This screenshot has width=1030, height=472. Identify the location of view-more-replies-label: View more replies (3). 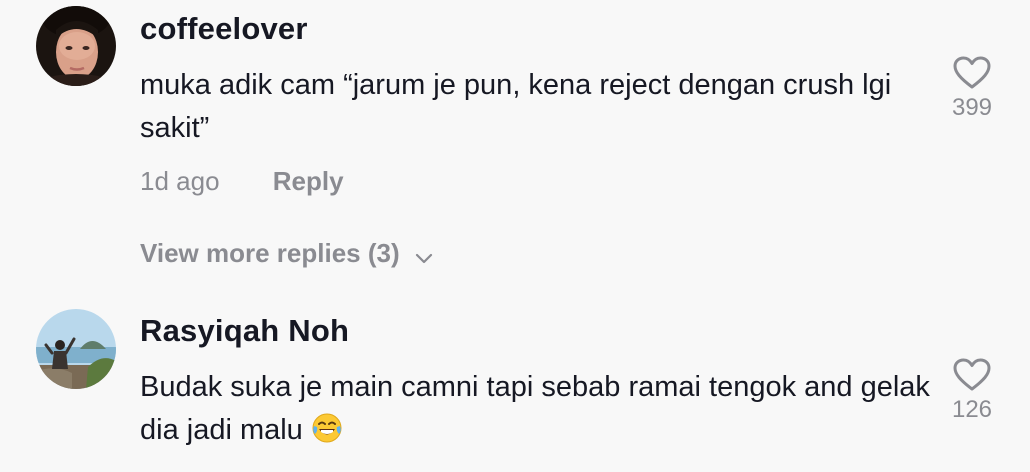
(270, 253).